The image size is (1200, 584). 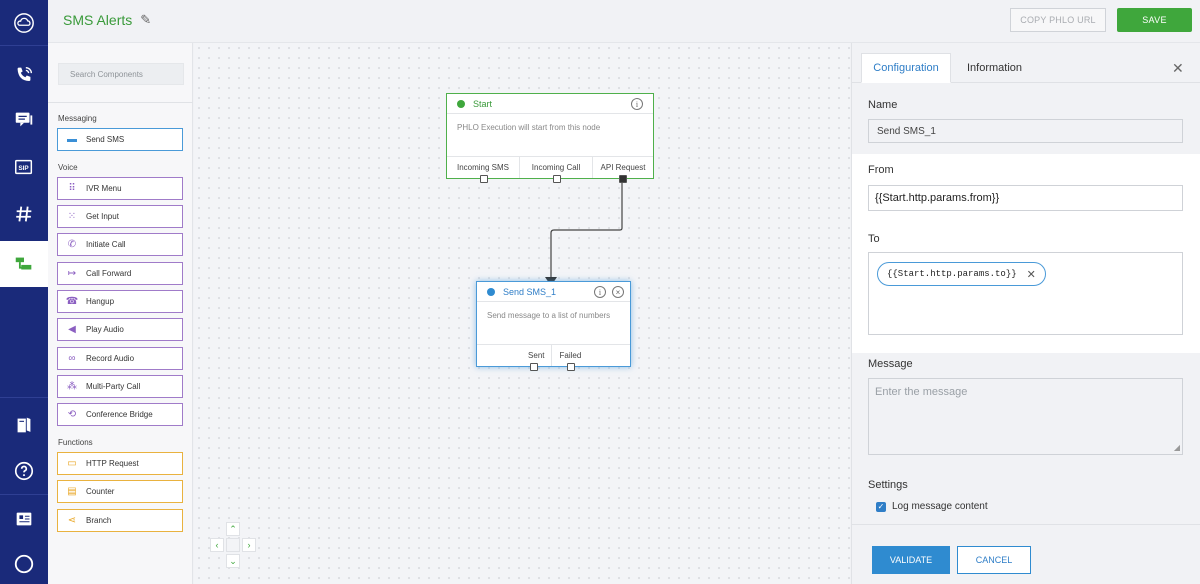 I want to click on component-call-forward: ↦ Call Forward, so click(x=120, y=273).